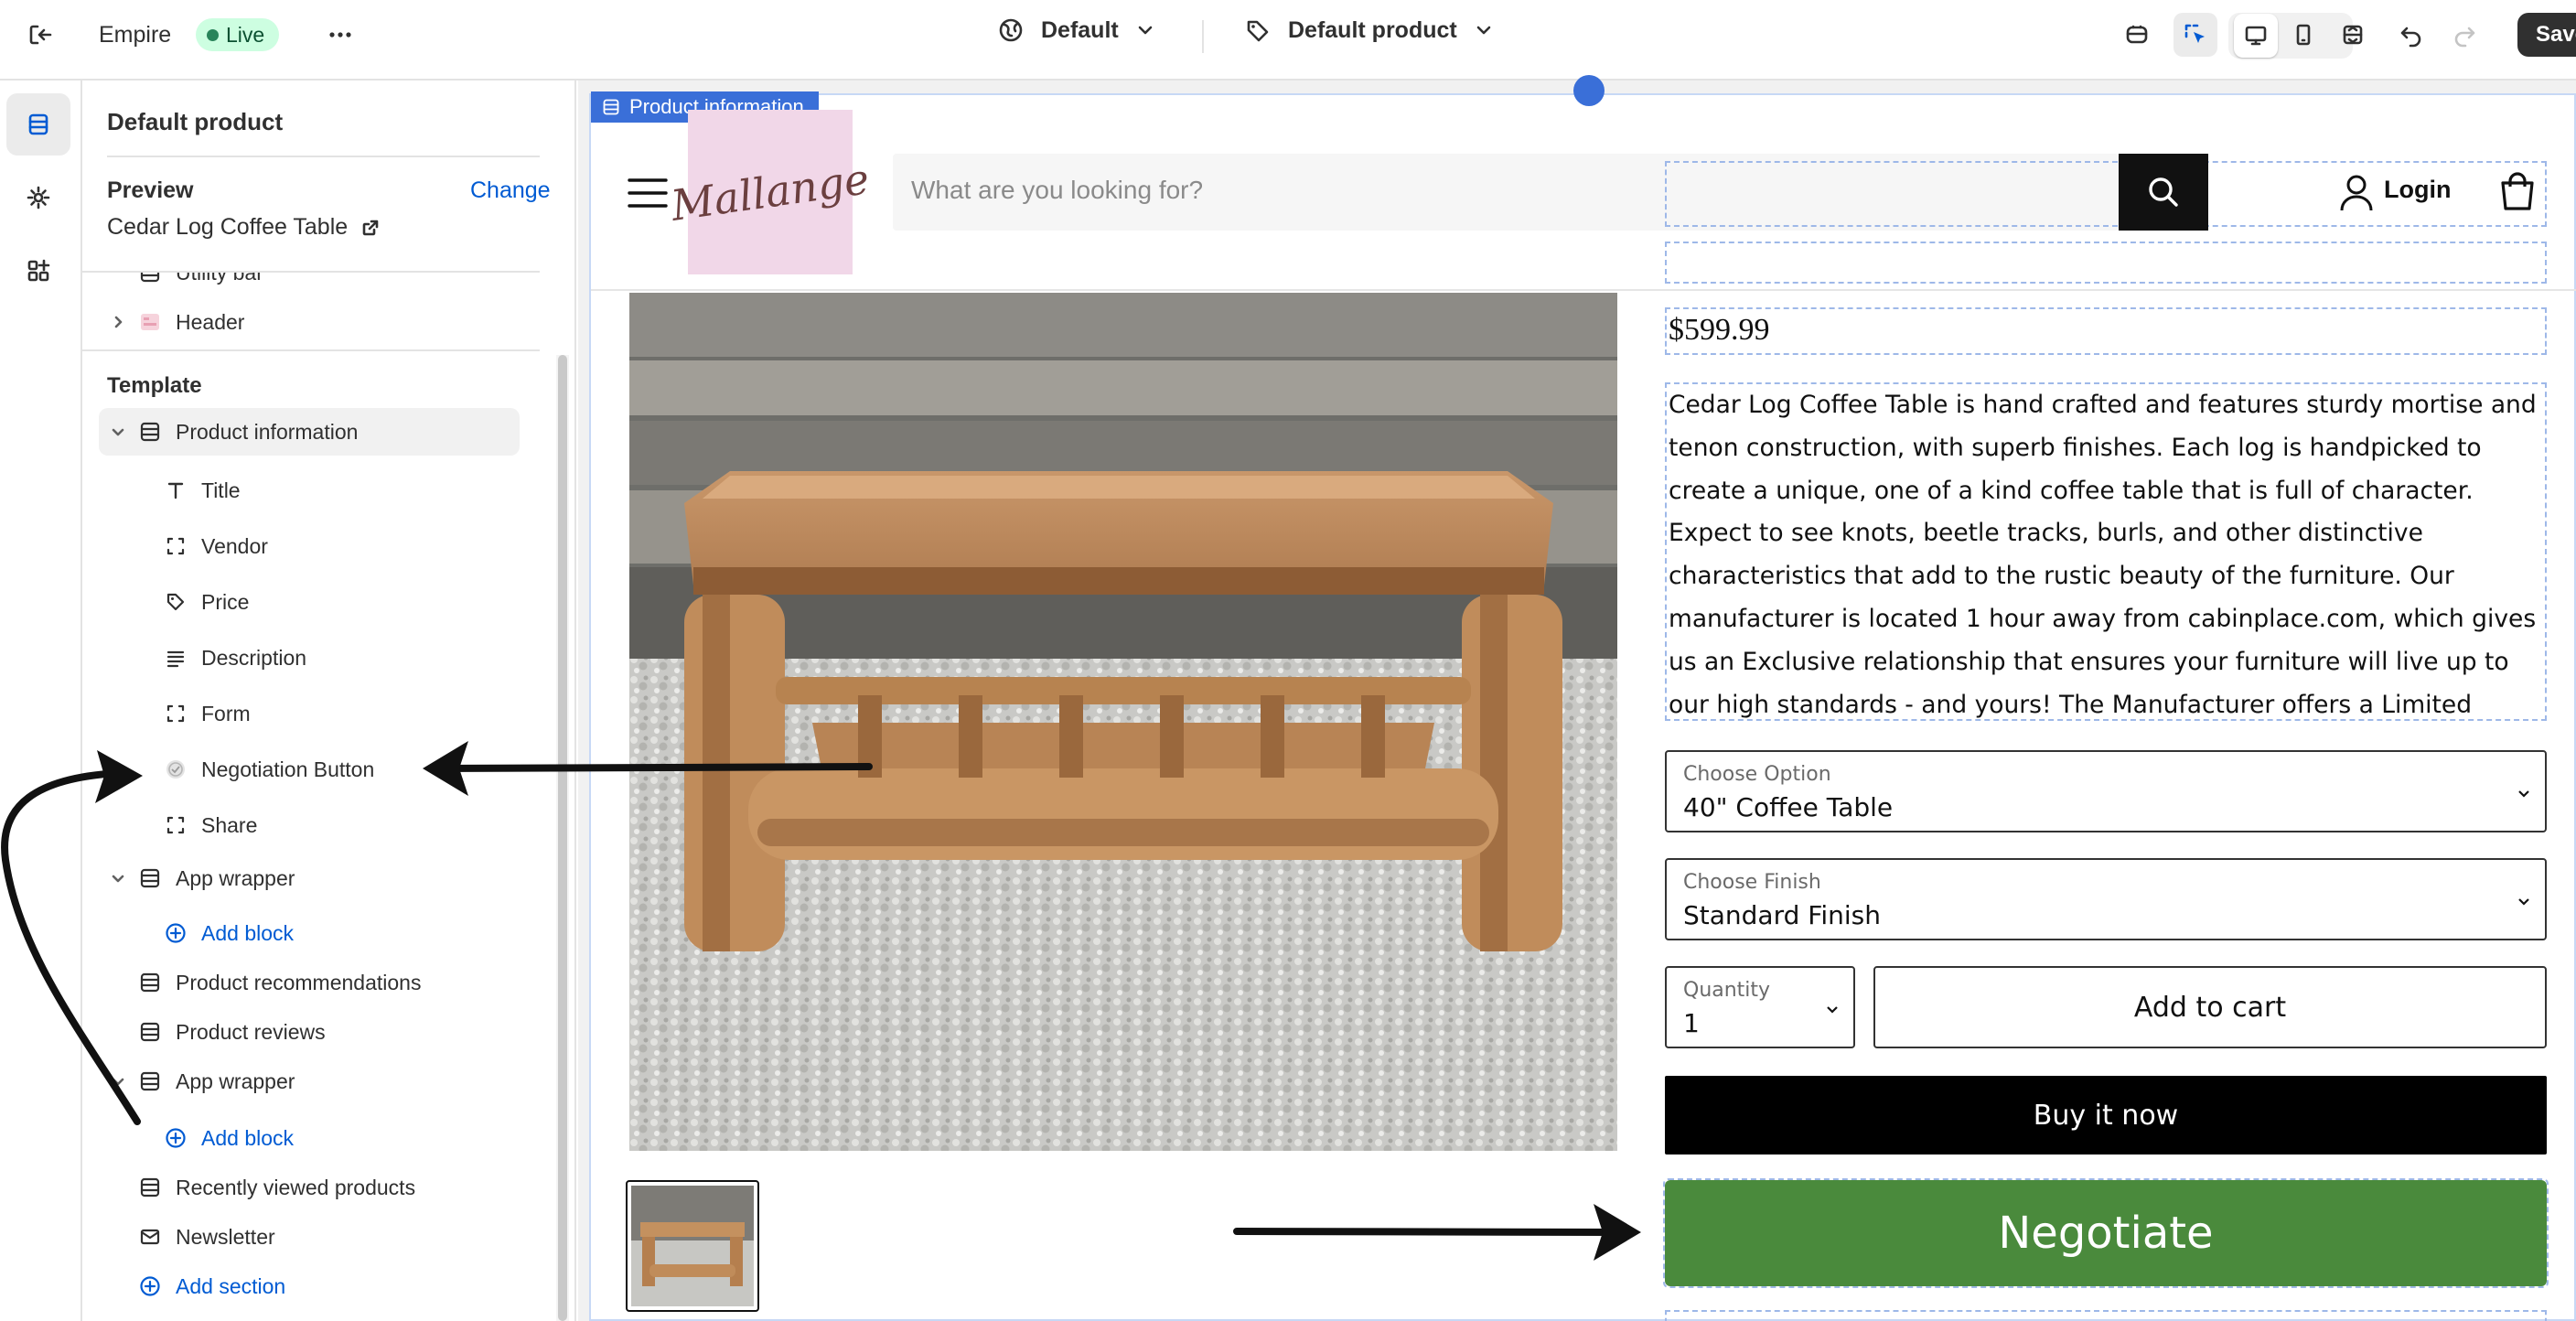 This screenshot has width=2576, height=1321. Describe the element at coordinates (1258, 31) in the screenshot. I see `tag-icon` at that location.